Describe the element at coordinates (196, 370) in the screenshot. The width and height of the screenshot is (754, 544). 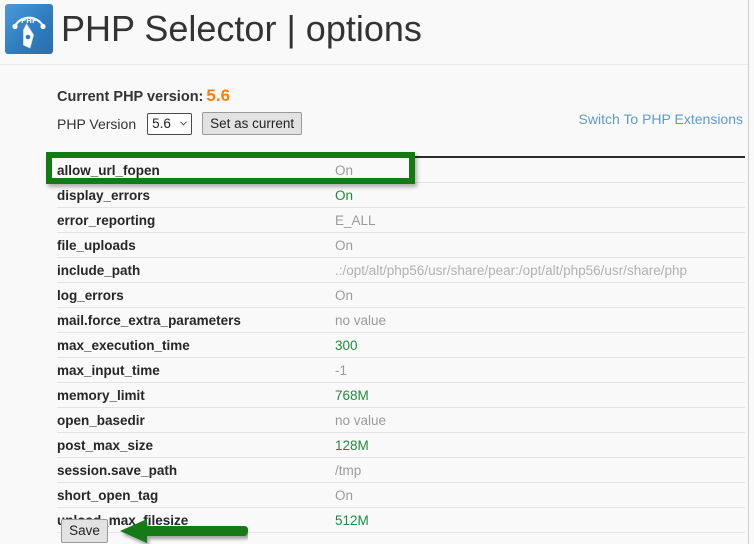
I see `option-name: max_input_time` at that location.